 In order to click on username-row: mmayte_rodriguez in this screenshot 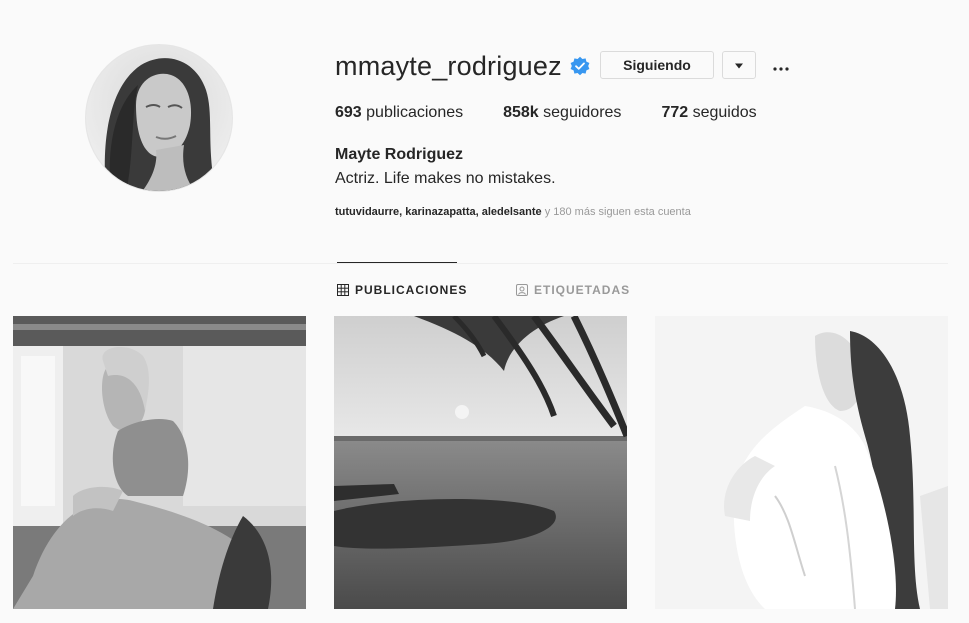, I will do `click(462, 66)`.